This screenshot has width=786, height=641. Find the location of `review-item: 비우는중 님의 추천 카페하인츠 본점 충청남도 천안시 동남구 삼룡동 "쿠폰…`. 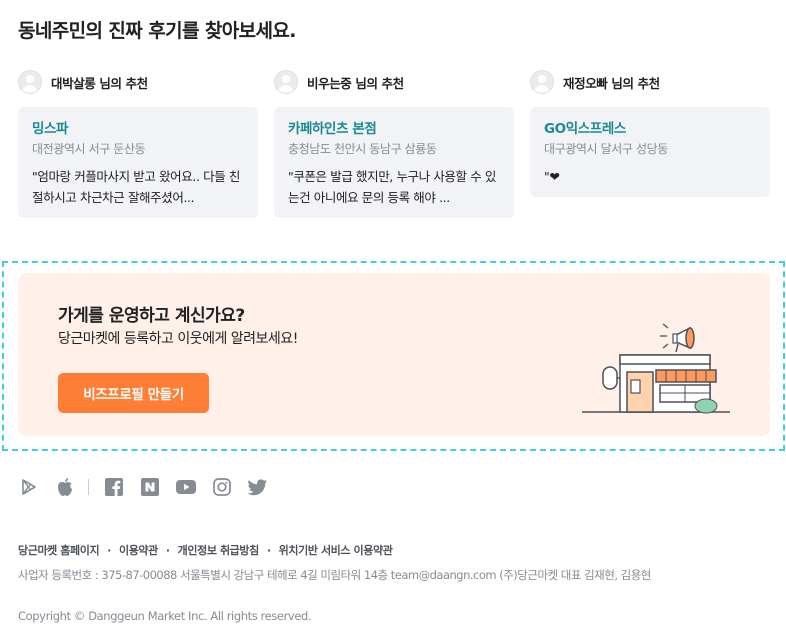

review-item: 비우는중 님의 추천 카페하인츠 본점 충청남도 천안시 동남구 삼룡동 "쿠폰… is located at coordinates (394, 143).